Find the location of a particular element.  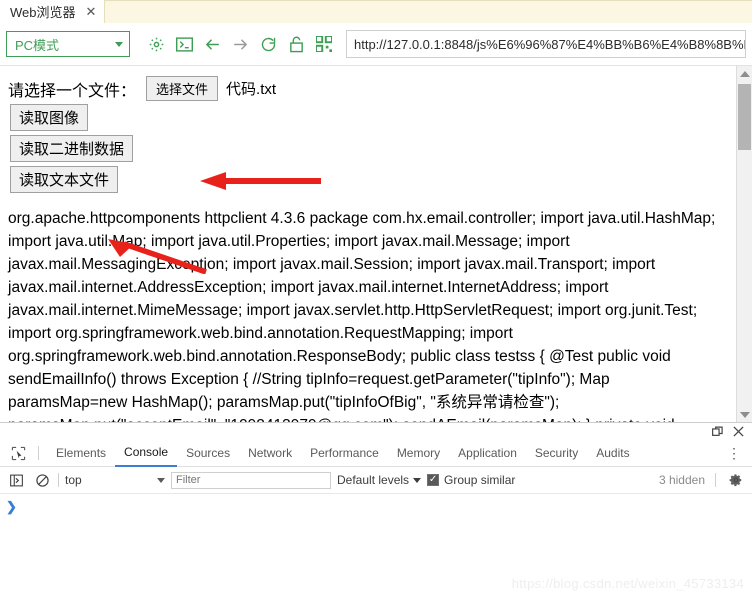

page-scrollbar is located at coordinates (744, 244).